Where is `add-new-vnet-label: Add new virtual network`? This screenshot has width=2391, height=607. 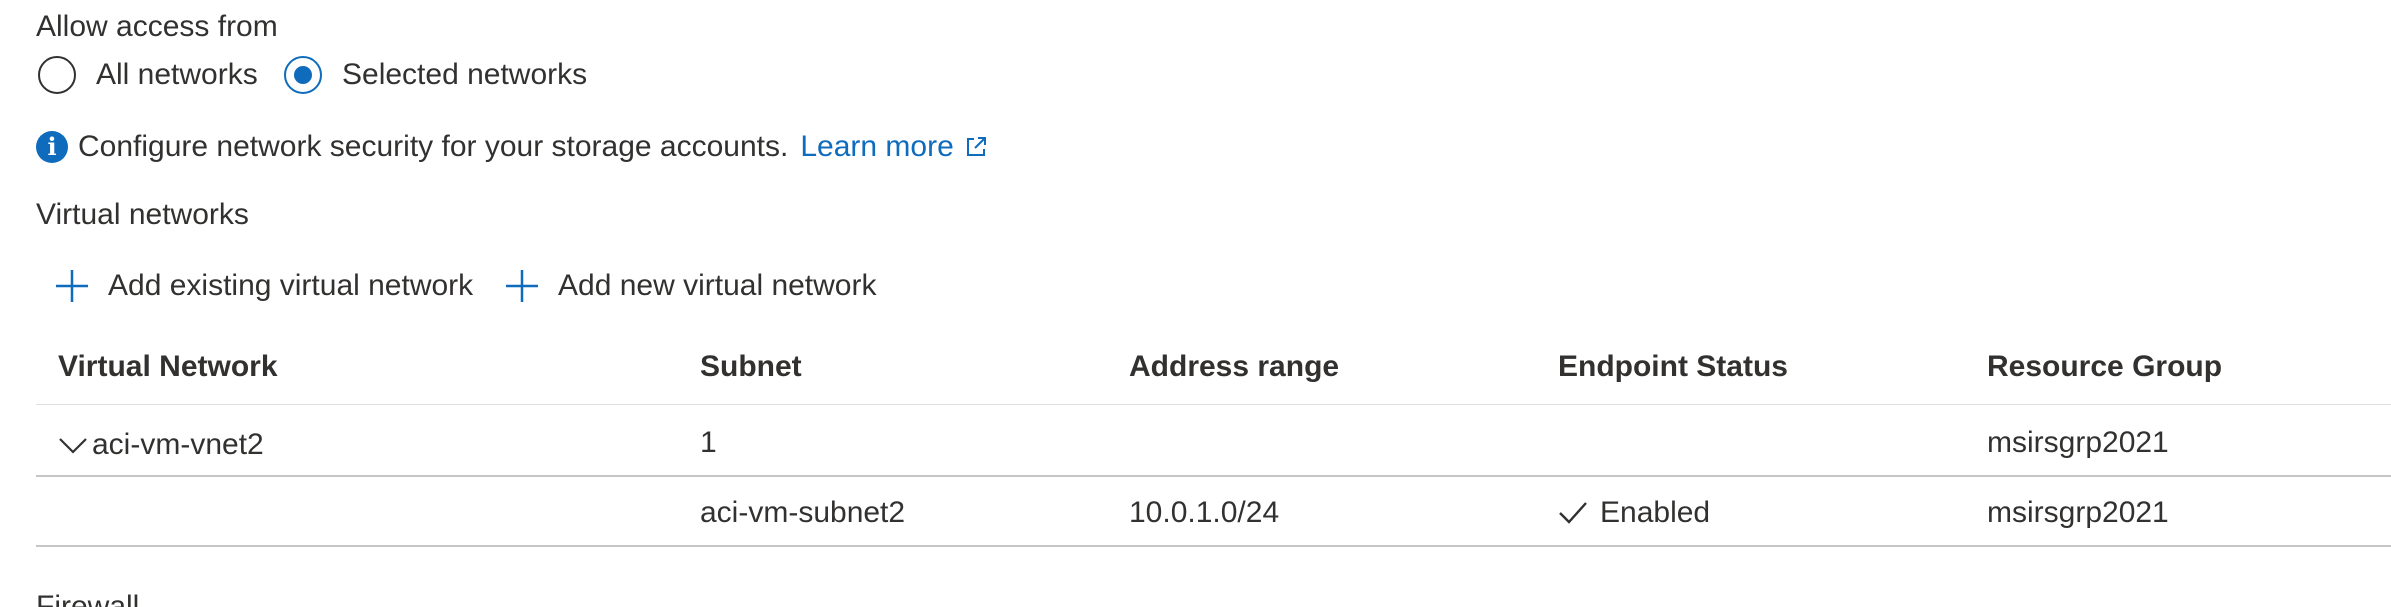 add-new-vnet-label: Add new virtual network is located at coordinates (717, 285).